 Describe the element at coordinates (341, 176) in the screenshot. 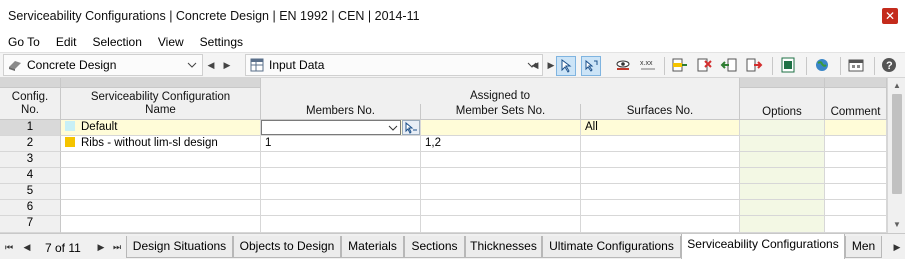

I see `table-row-4-members` at that location.